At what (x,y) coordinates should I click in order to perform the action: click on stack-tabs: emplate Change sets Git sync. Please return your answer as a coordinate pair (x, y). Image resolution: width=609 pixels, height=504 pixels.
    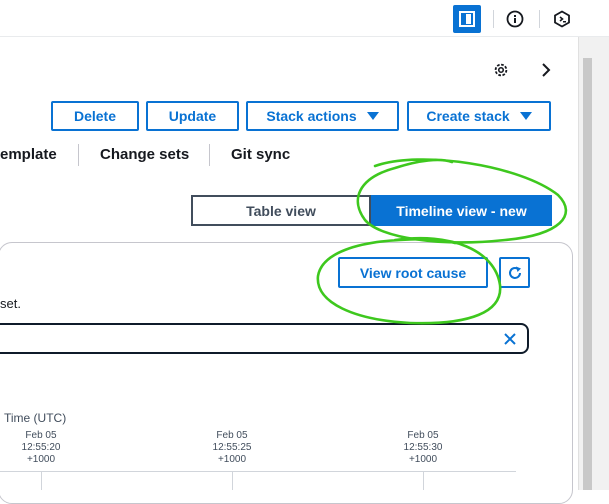
    Looking at the image, I should click on (289, 156).